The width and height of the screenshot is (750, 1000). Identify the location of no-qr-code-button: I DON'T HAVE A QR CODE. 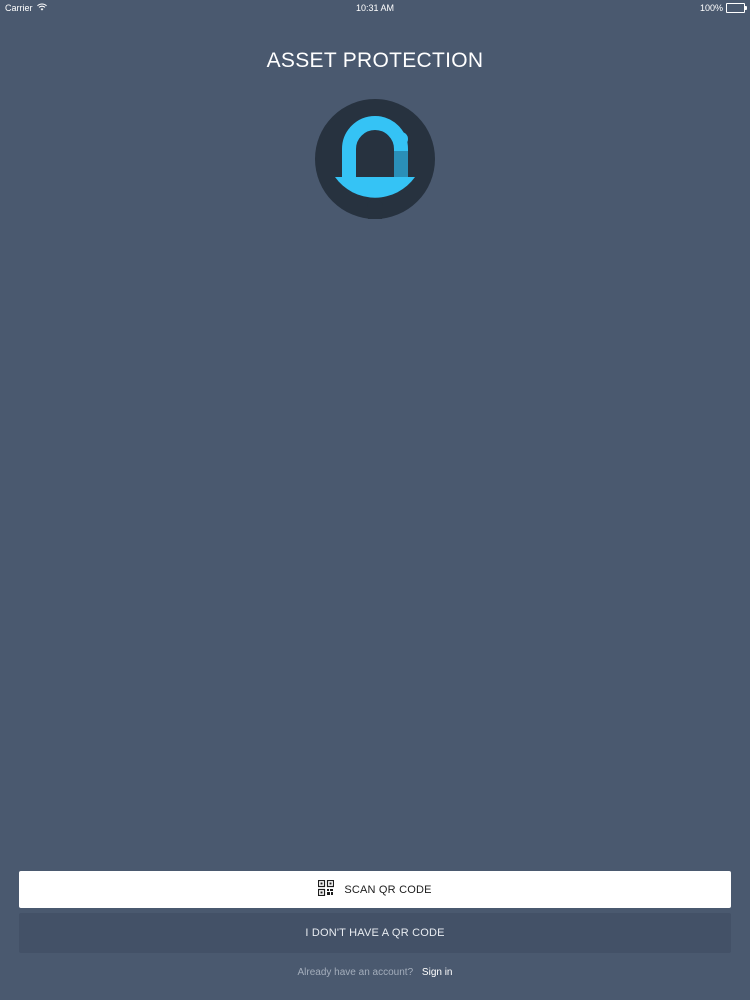
(375, 933).